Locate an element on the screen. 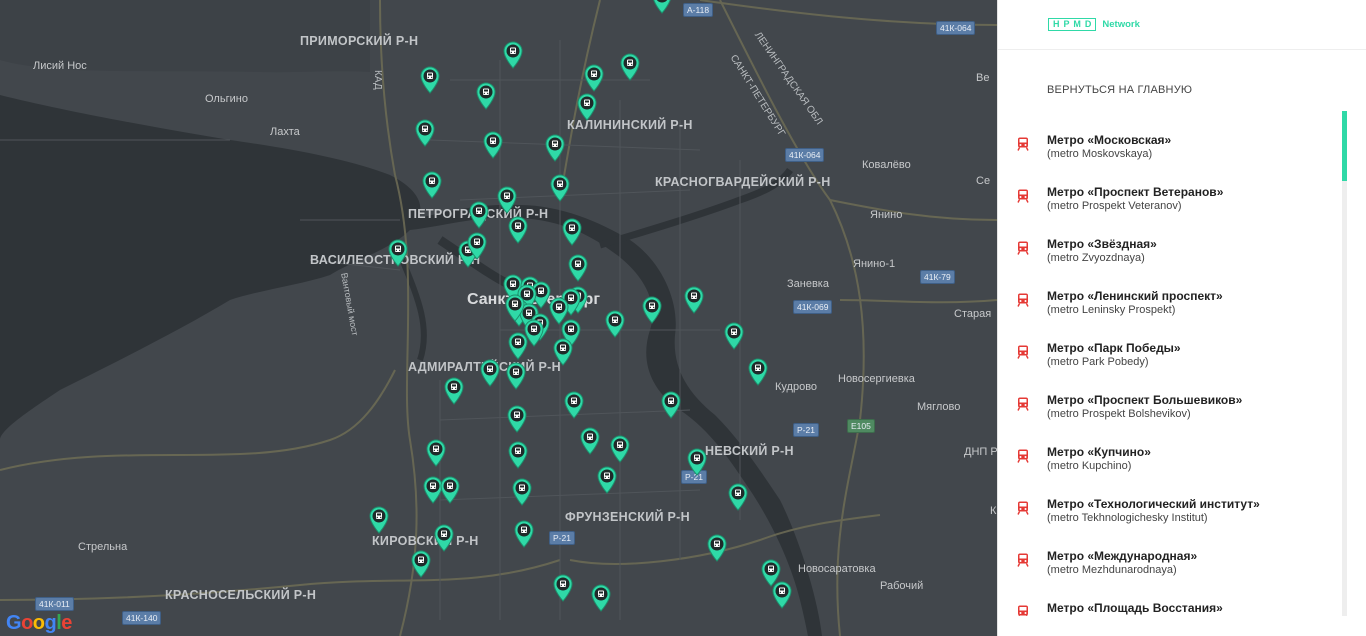 This screenshot has height=636, width=1366. brand-logo: НРМD Network is located at coordinates (1094, 24).